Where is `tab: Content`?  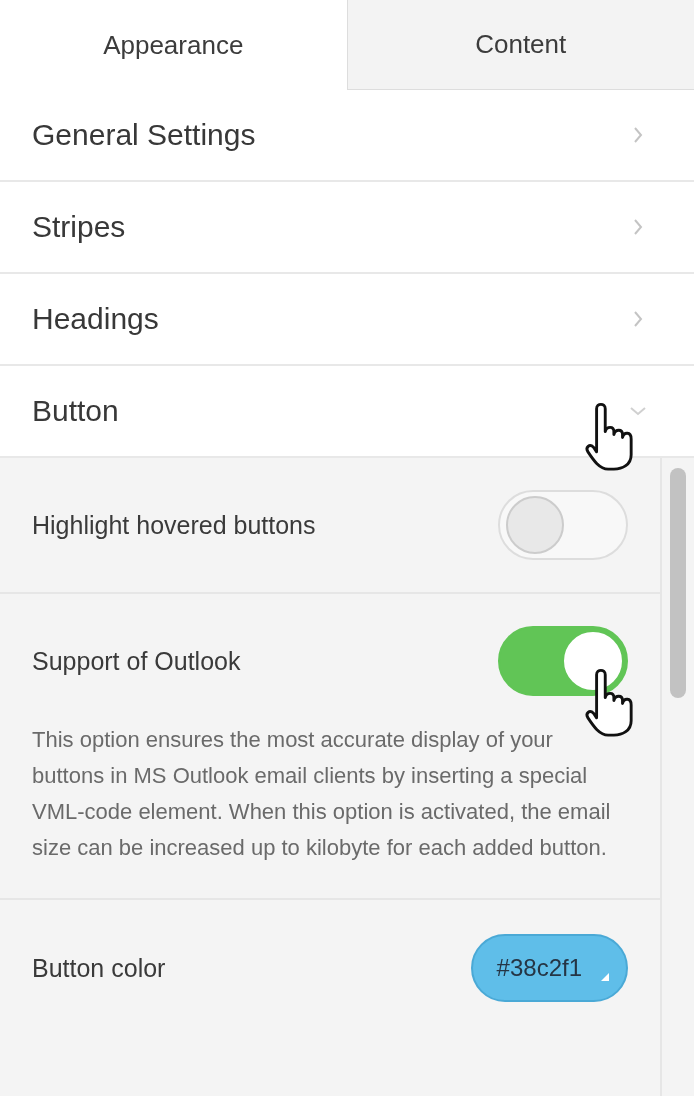 tab: Content is located at coordinates (520, 45).